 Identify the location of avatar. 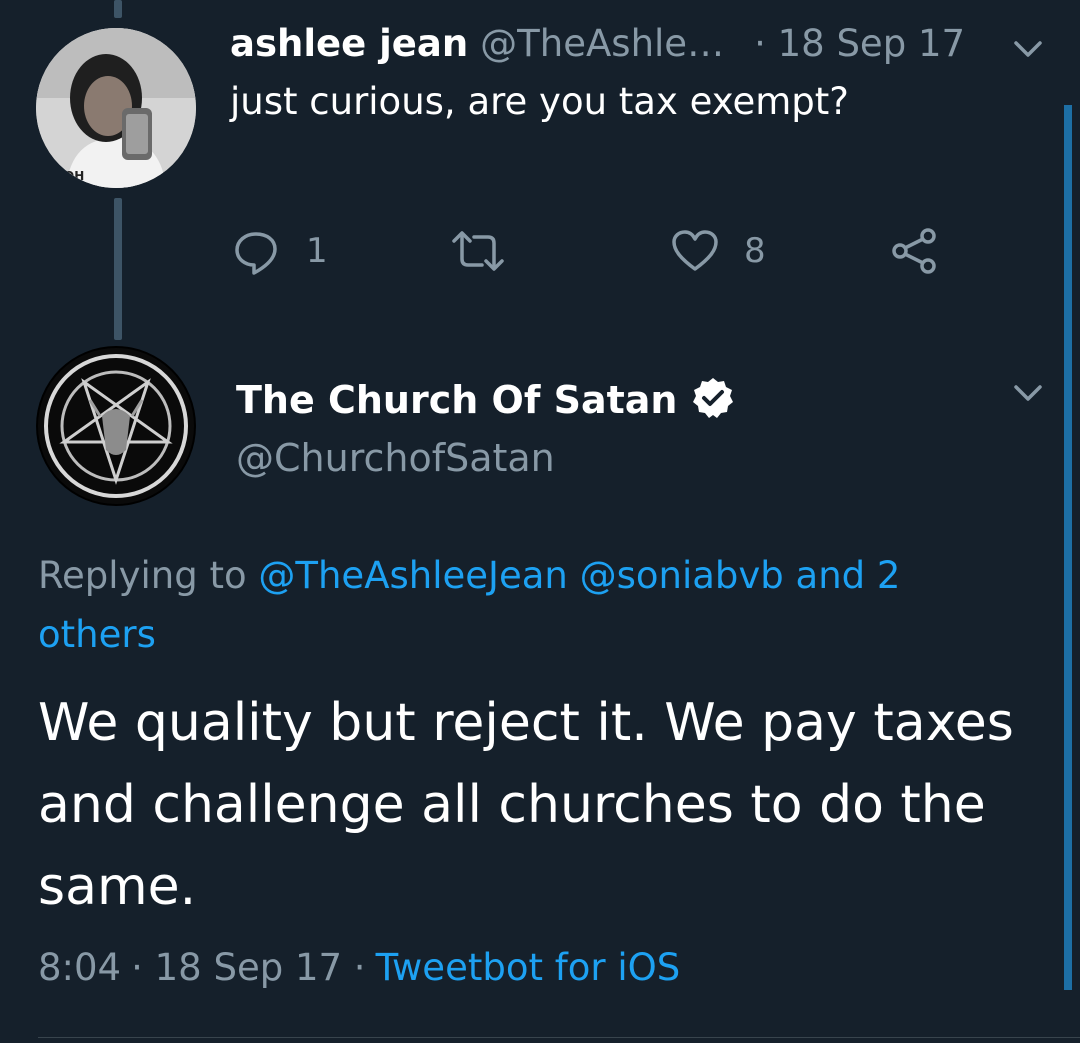
(116, 426).